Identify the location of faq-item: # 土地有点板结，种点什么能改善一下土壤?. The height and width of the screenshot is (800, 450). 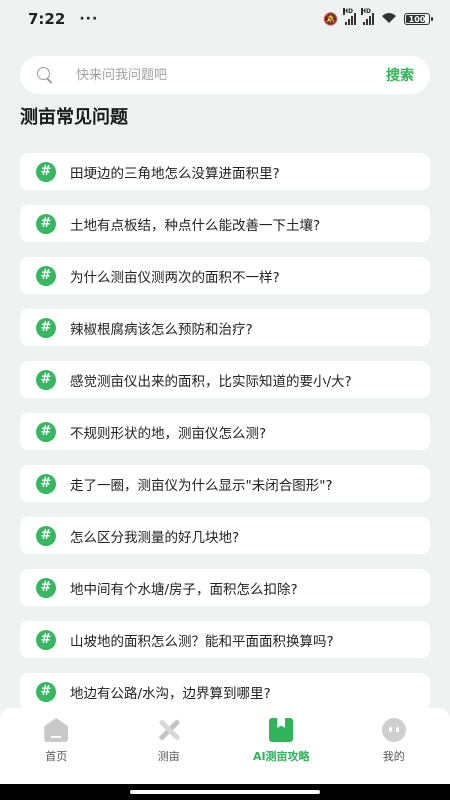
(225, 223).